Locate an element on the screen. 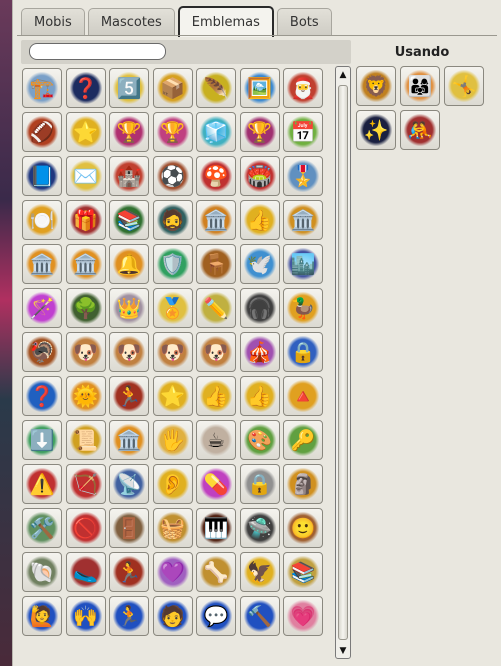 Image resolution: width=501 pixels, height=666 pixels. badge-slot: ⬇️ is located at coordinates (42, 440).